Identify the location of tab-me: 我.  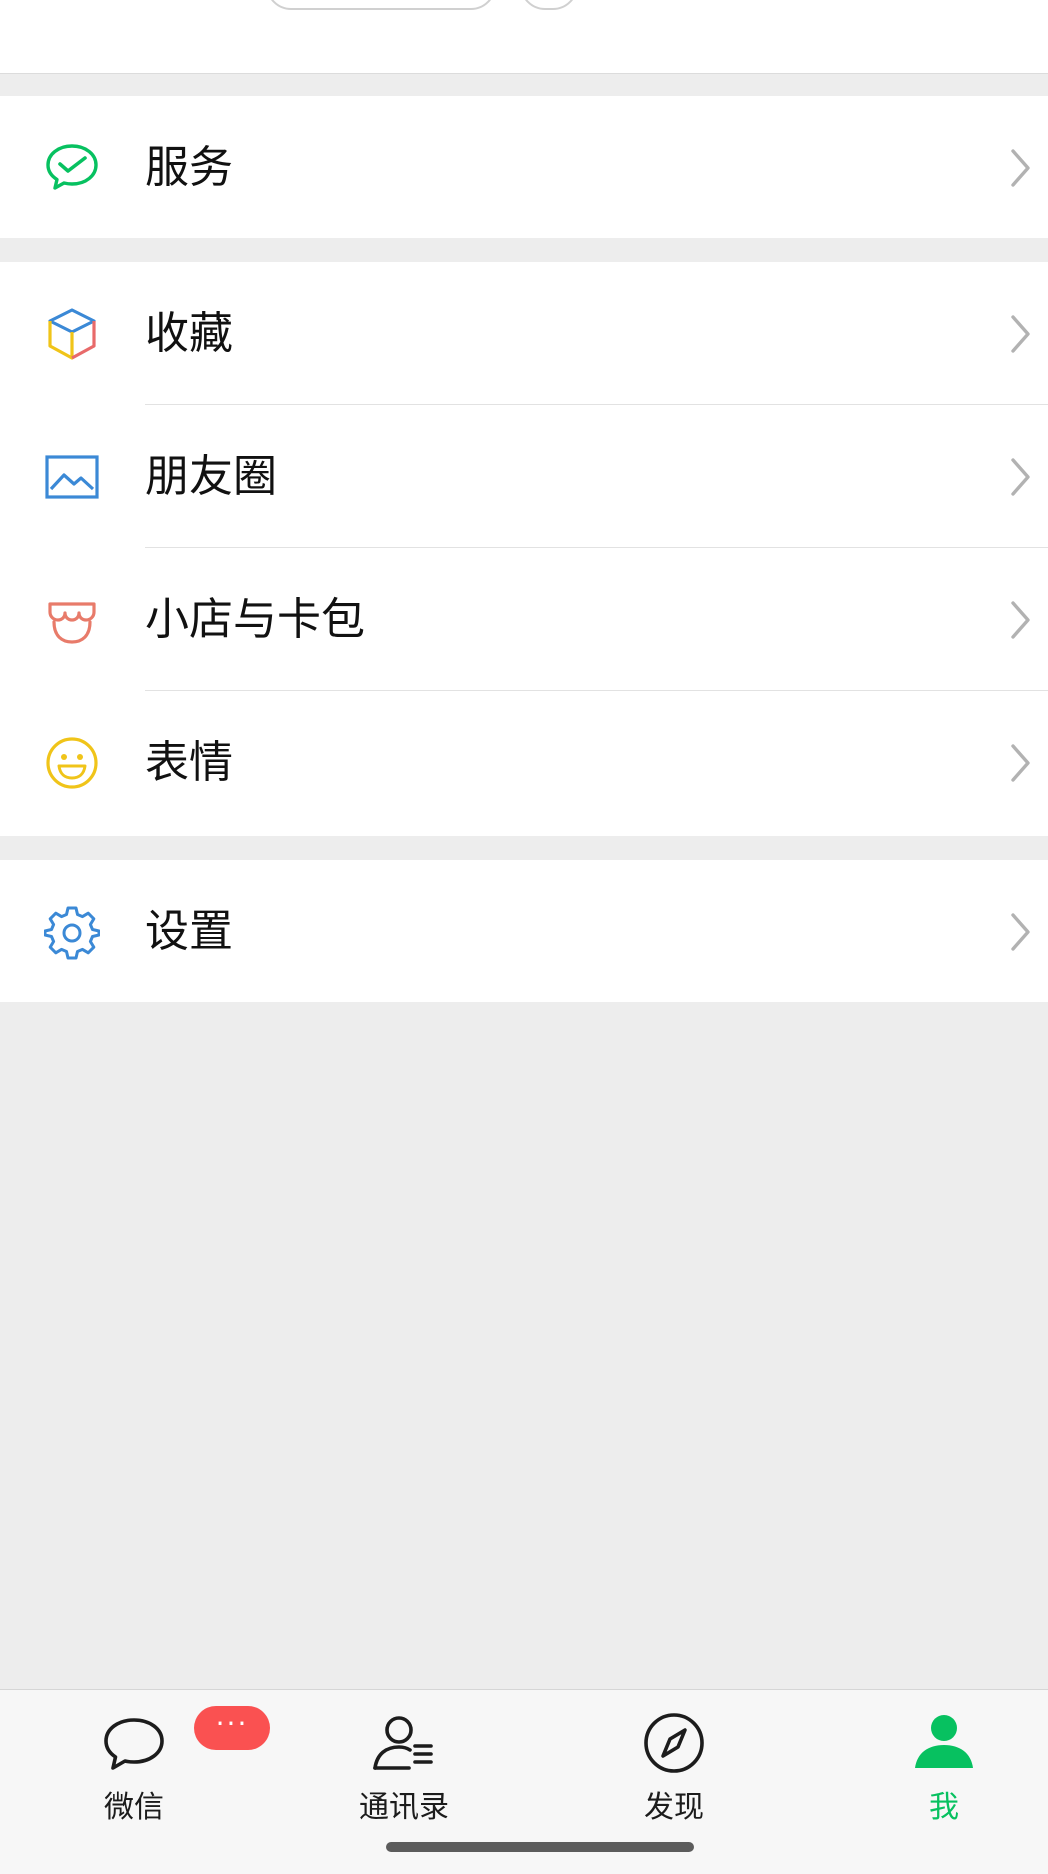
(944, 1760).